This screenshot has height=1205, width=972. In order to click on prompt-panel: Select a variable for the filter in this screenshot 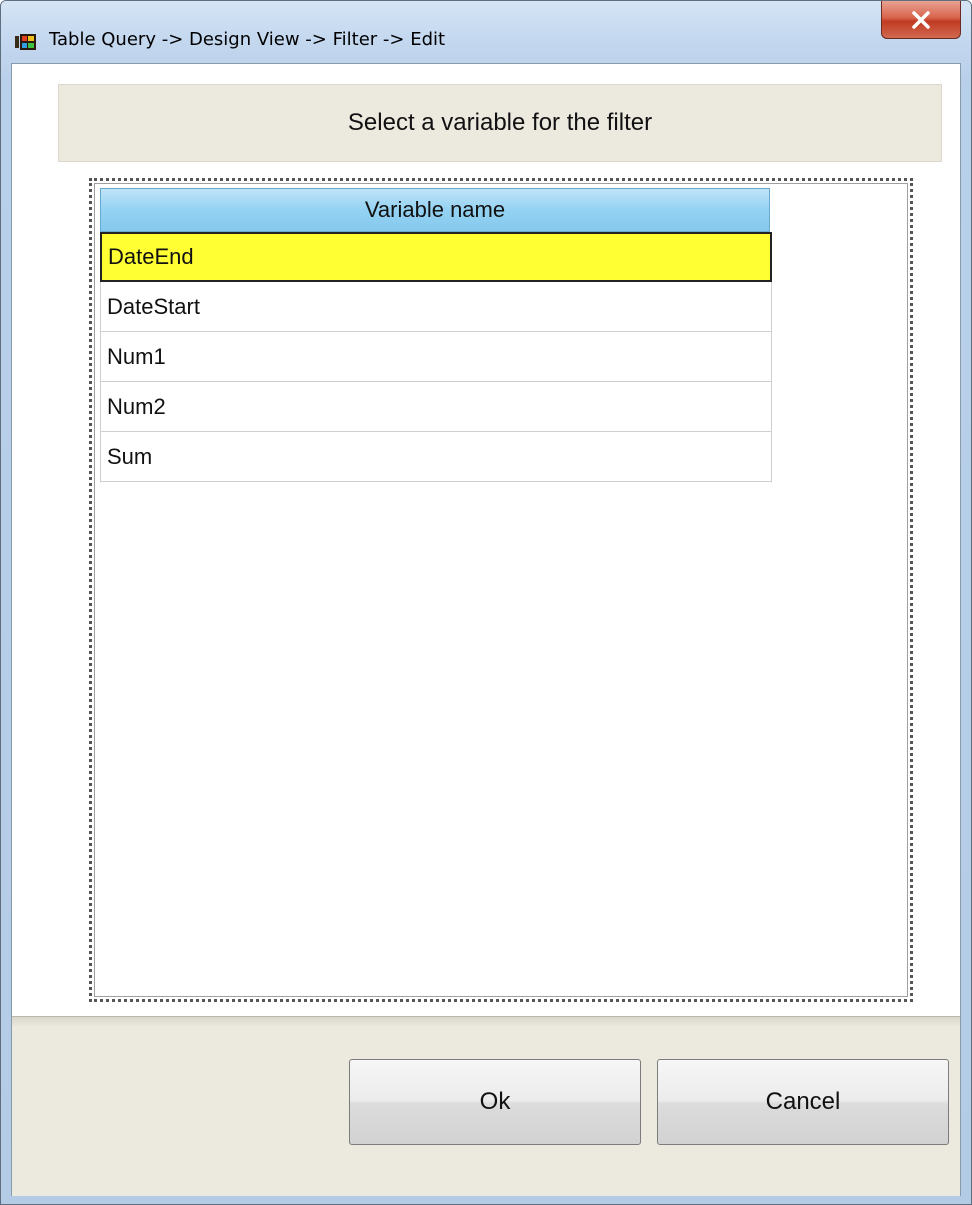, I will do `click(500, 123)`.